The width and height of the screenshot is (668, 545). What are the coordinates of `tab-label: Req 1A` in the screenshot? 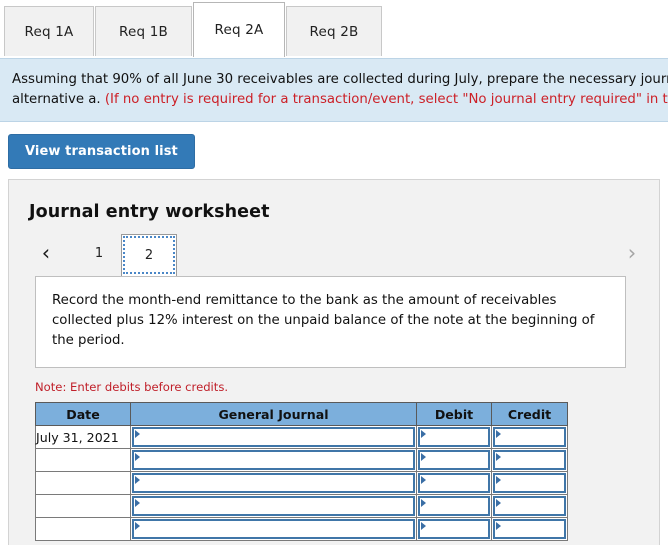 It's located at (49, 31).